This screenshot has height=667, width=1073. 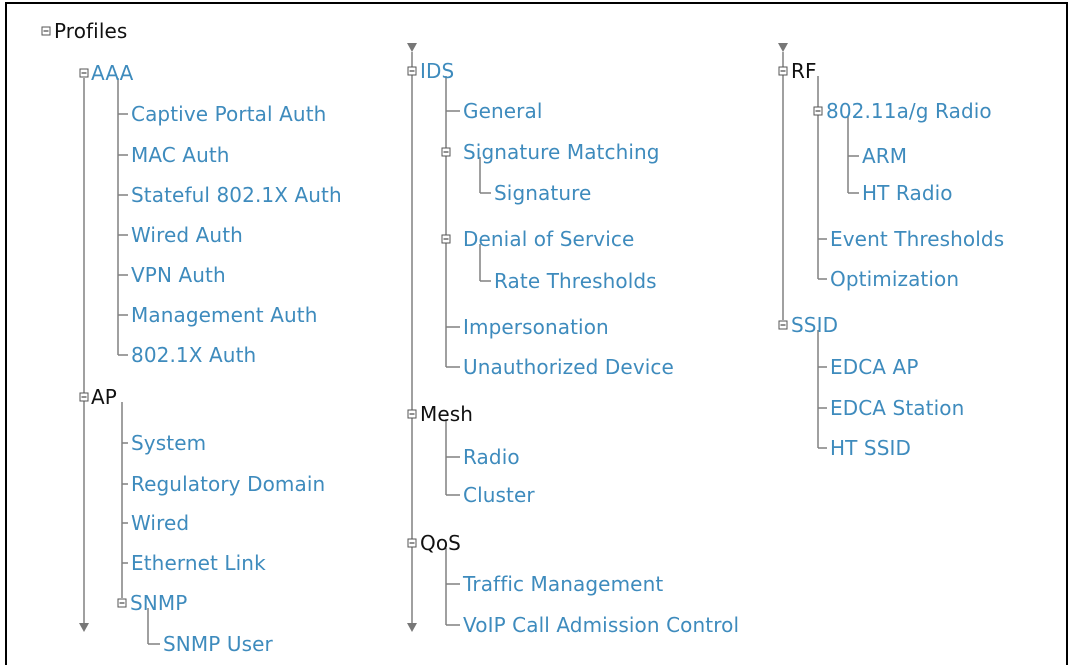 What do you see at coordinates (575, 281) in the screenshot?
I see `tree-leaf: Rate Thresholds` at bounding box center [575, 281].